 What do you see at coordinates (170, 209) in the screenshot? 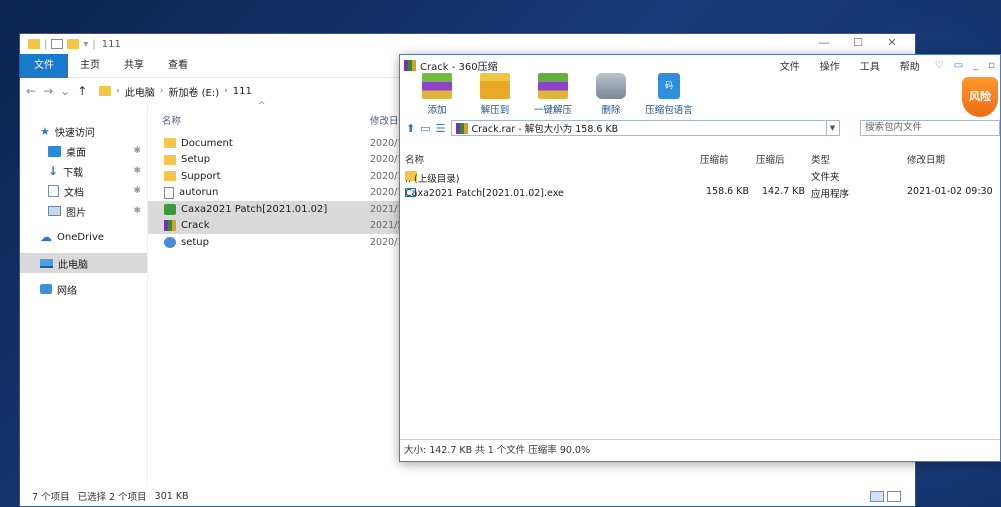
I see `exe-icon` at bounding box center [170, 209].